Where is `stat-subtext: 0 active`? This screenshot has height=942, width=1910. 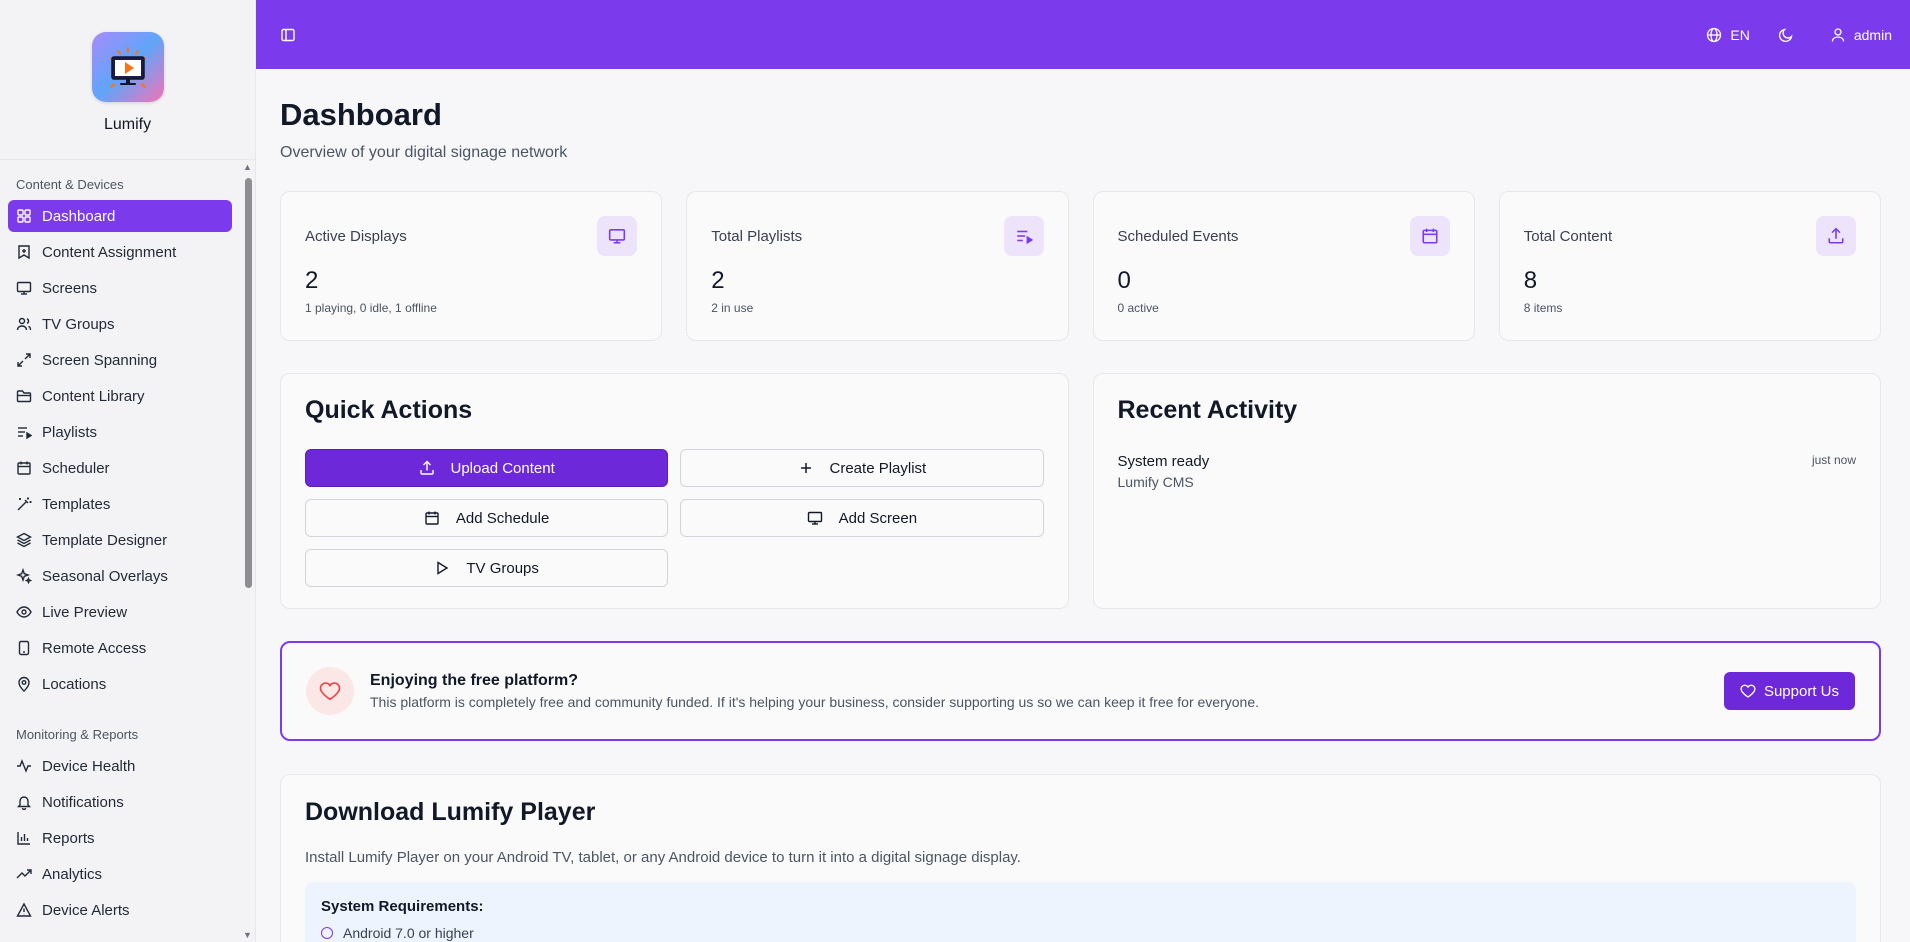
stat-subtext: 0 active is located at coordinates (1138, 308).